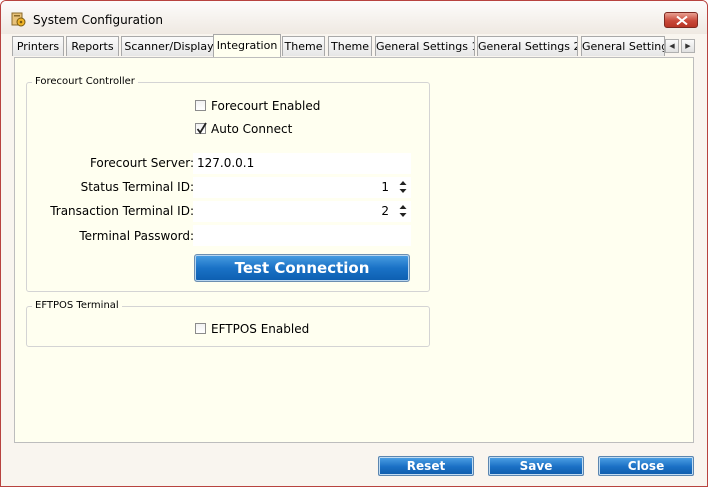 This screenshot has width=708, height=487. Describe the element at coordinates (302, 211) in the screenshot. I see `transaction-terminal-id-spinner: 2` at that location.